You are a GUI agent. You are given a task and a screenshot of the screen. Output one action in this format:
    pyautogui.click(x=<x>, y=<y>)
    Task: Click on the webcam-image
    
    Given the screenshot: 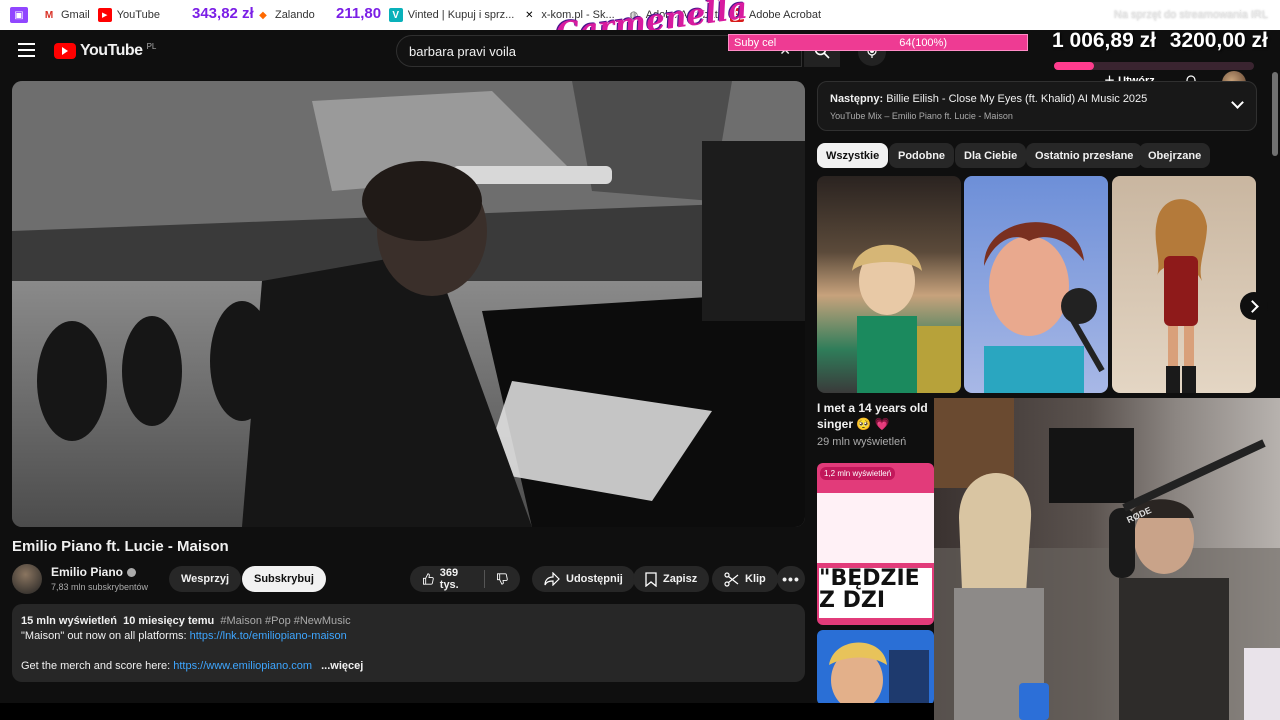 What is the action you would take?
    pyautogui.click(x=1107, y=559)
    